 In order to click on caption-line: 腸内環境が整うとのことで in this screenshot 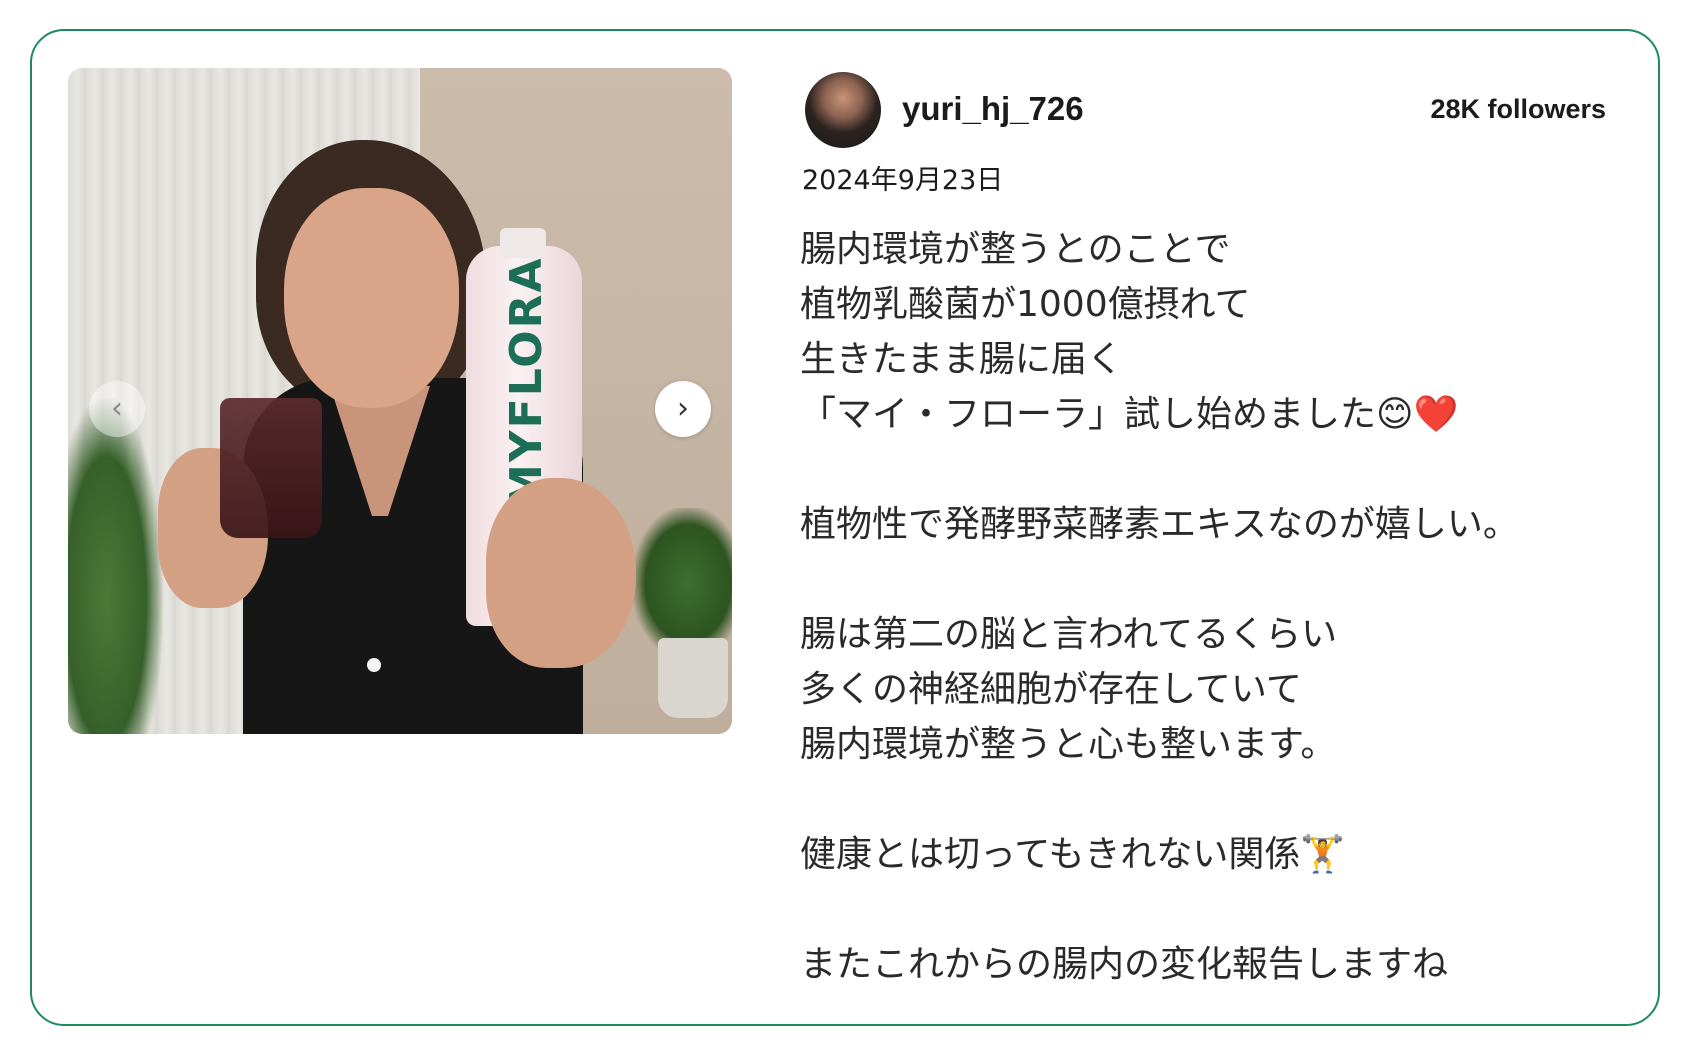, I will do `click(1015, 249)`.